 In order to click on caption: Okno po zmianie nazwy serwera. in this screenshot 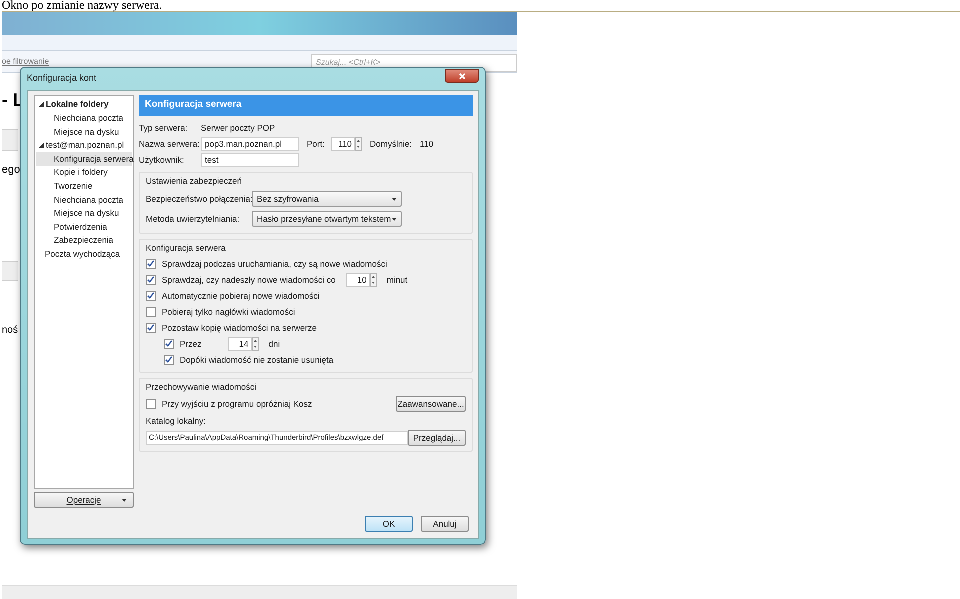, I will do `click(82, 5)`.